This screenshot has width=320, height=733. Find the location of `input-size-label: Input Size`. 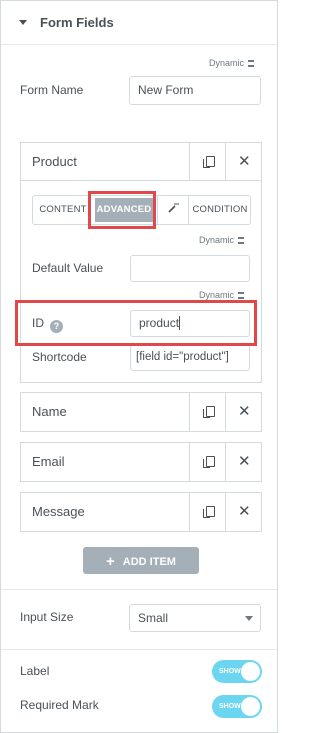

input-size-label: Input Size is located at coordinates (47, 617).